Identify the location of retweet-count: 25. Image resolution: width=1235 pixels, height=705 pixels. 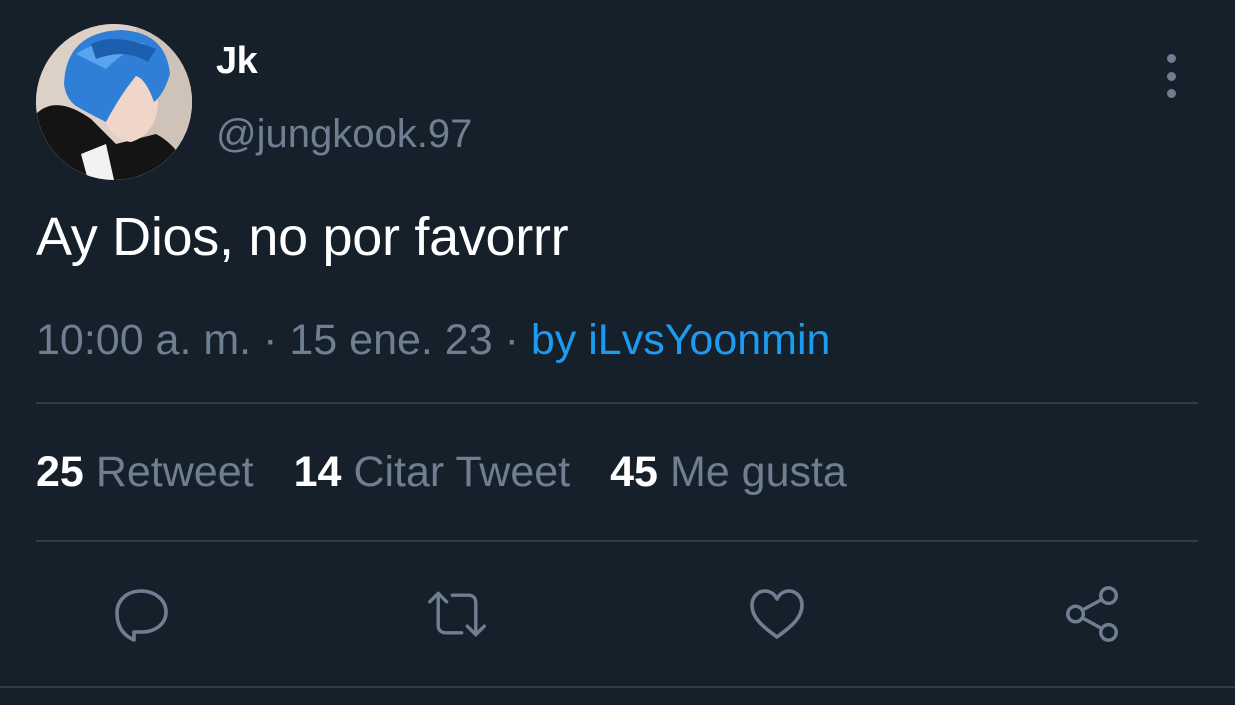
(60, 472).